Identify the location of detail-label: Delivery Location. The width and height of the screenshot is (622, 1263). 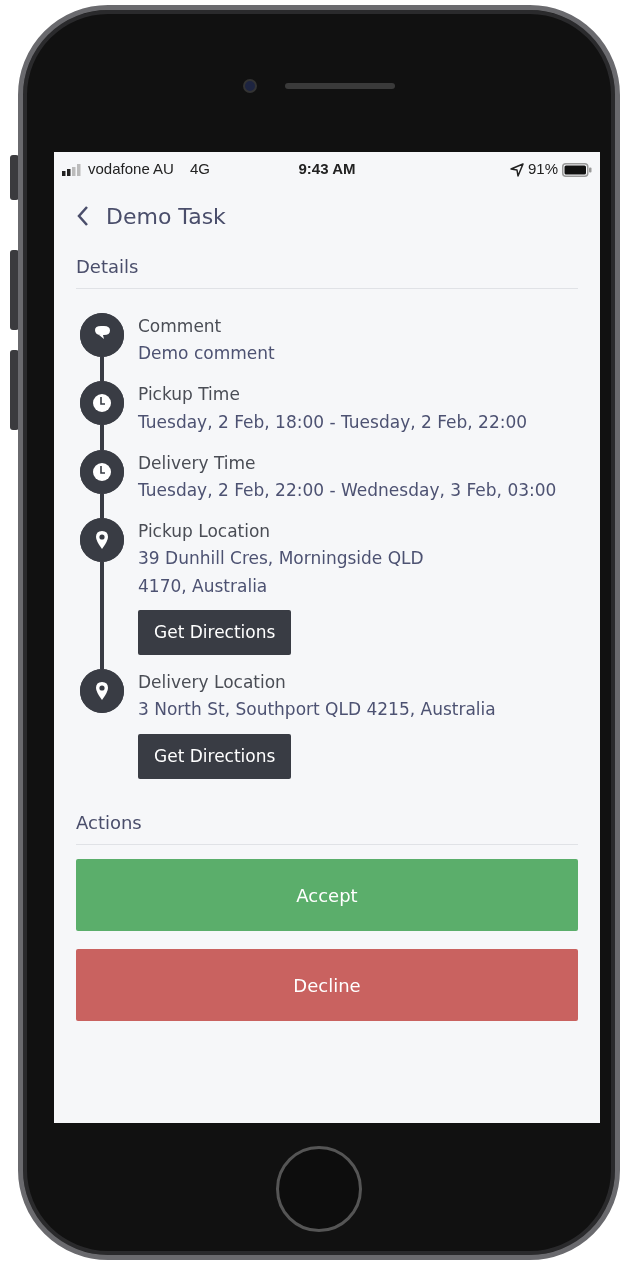
(212, 683).